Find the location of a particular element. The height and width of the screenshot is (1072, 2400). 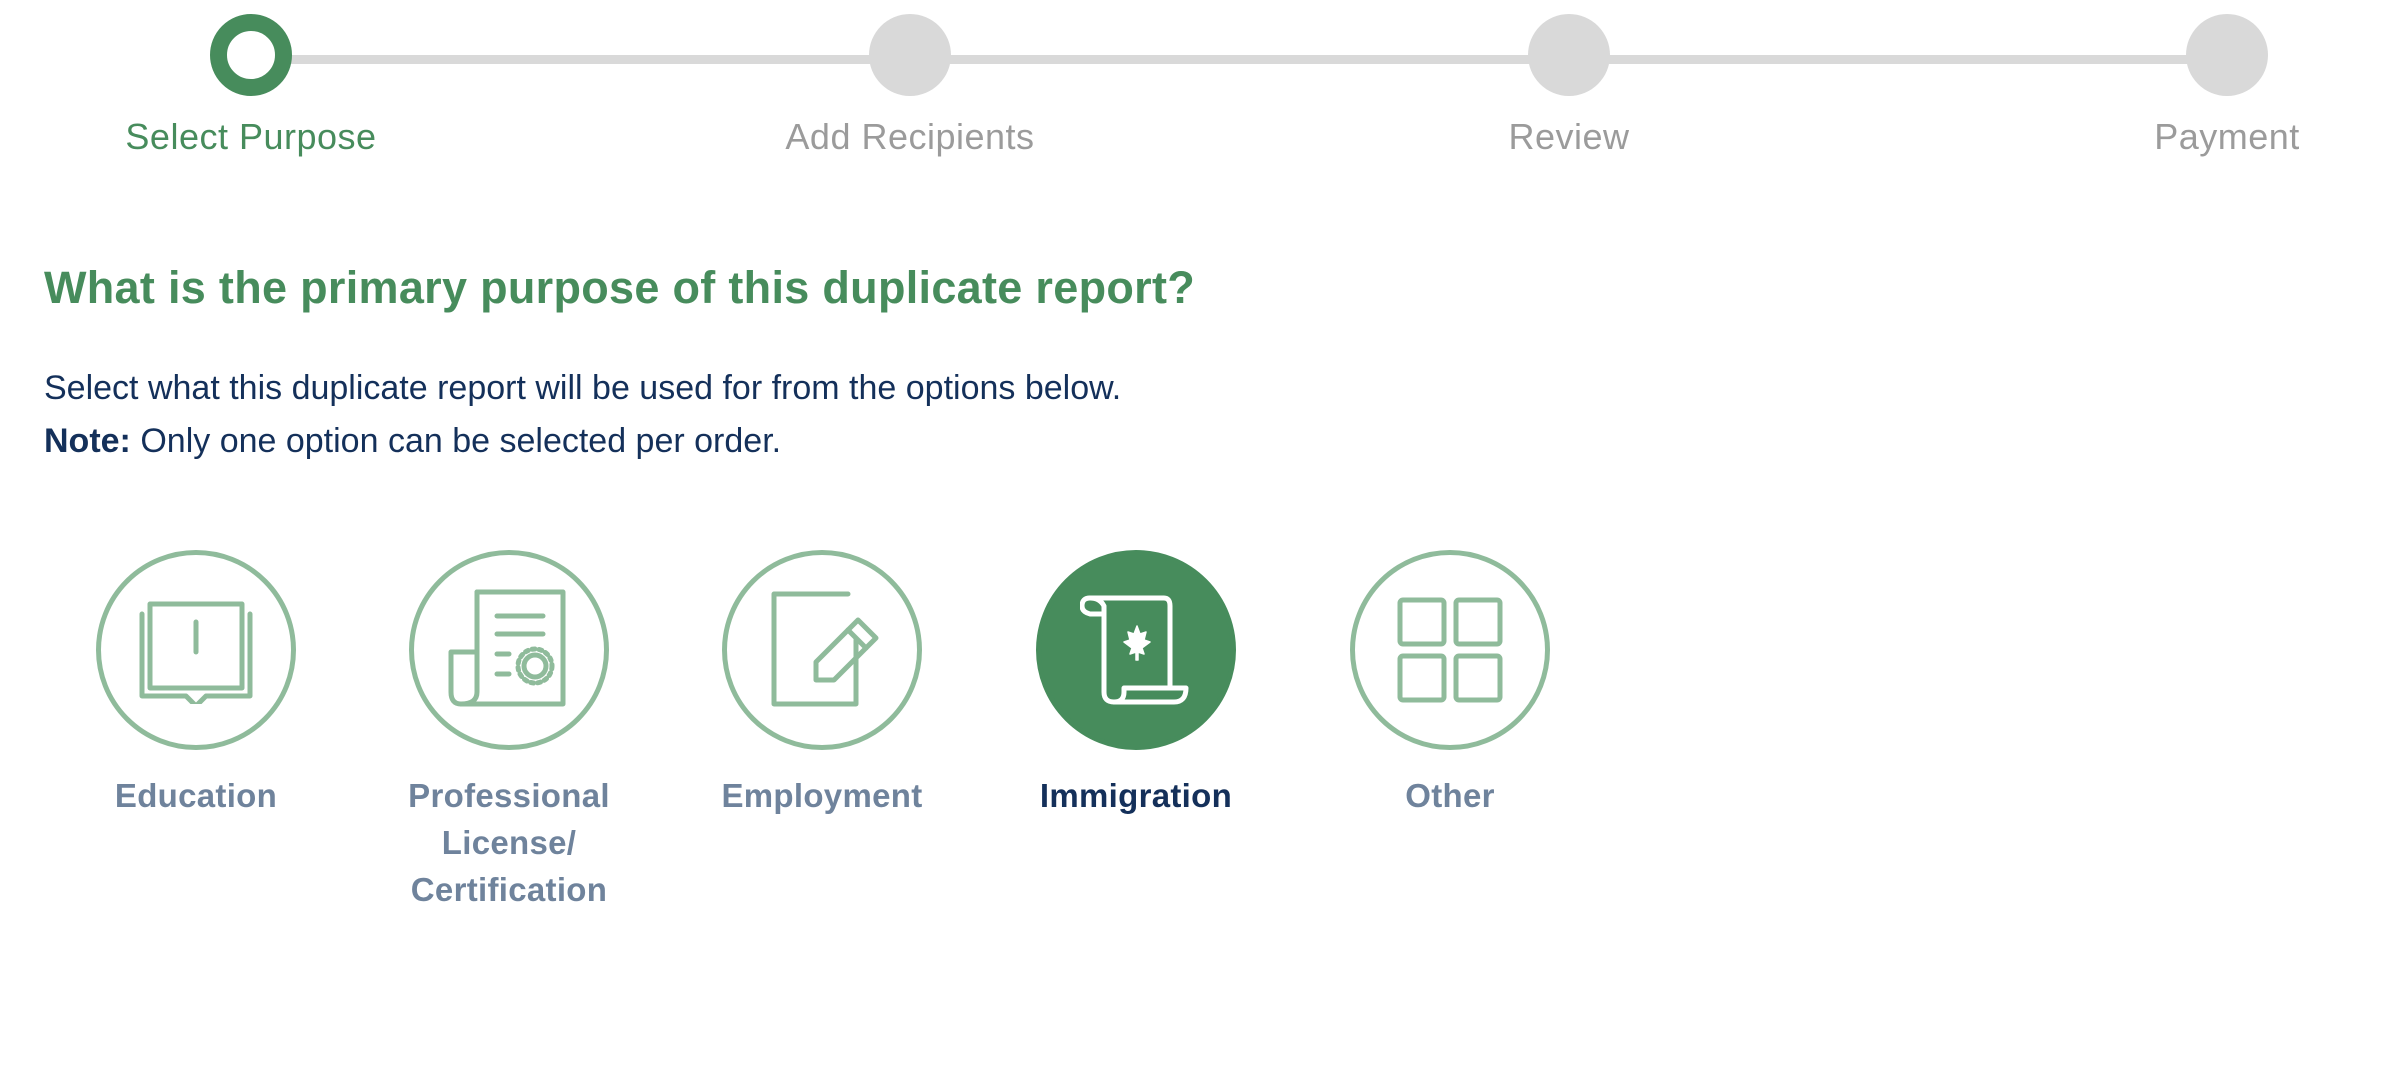

certificate-document-icon is located at coordinates (509, 650).